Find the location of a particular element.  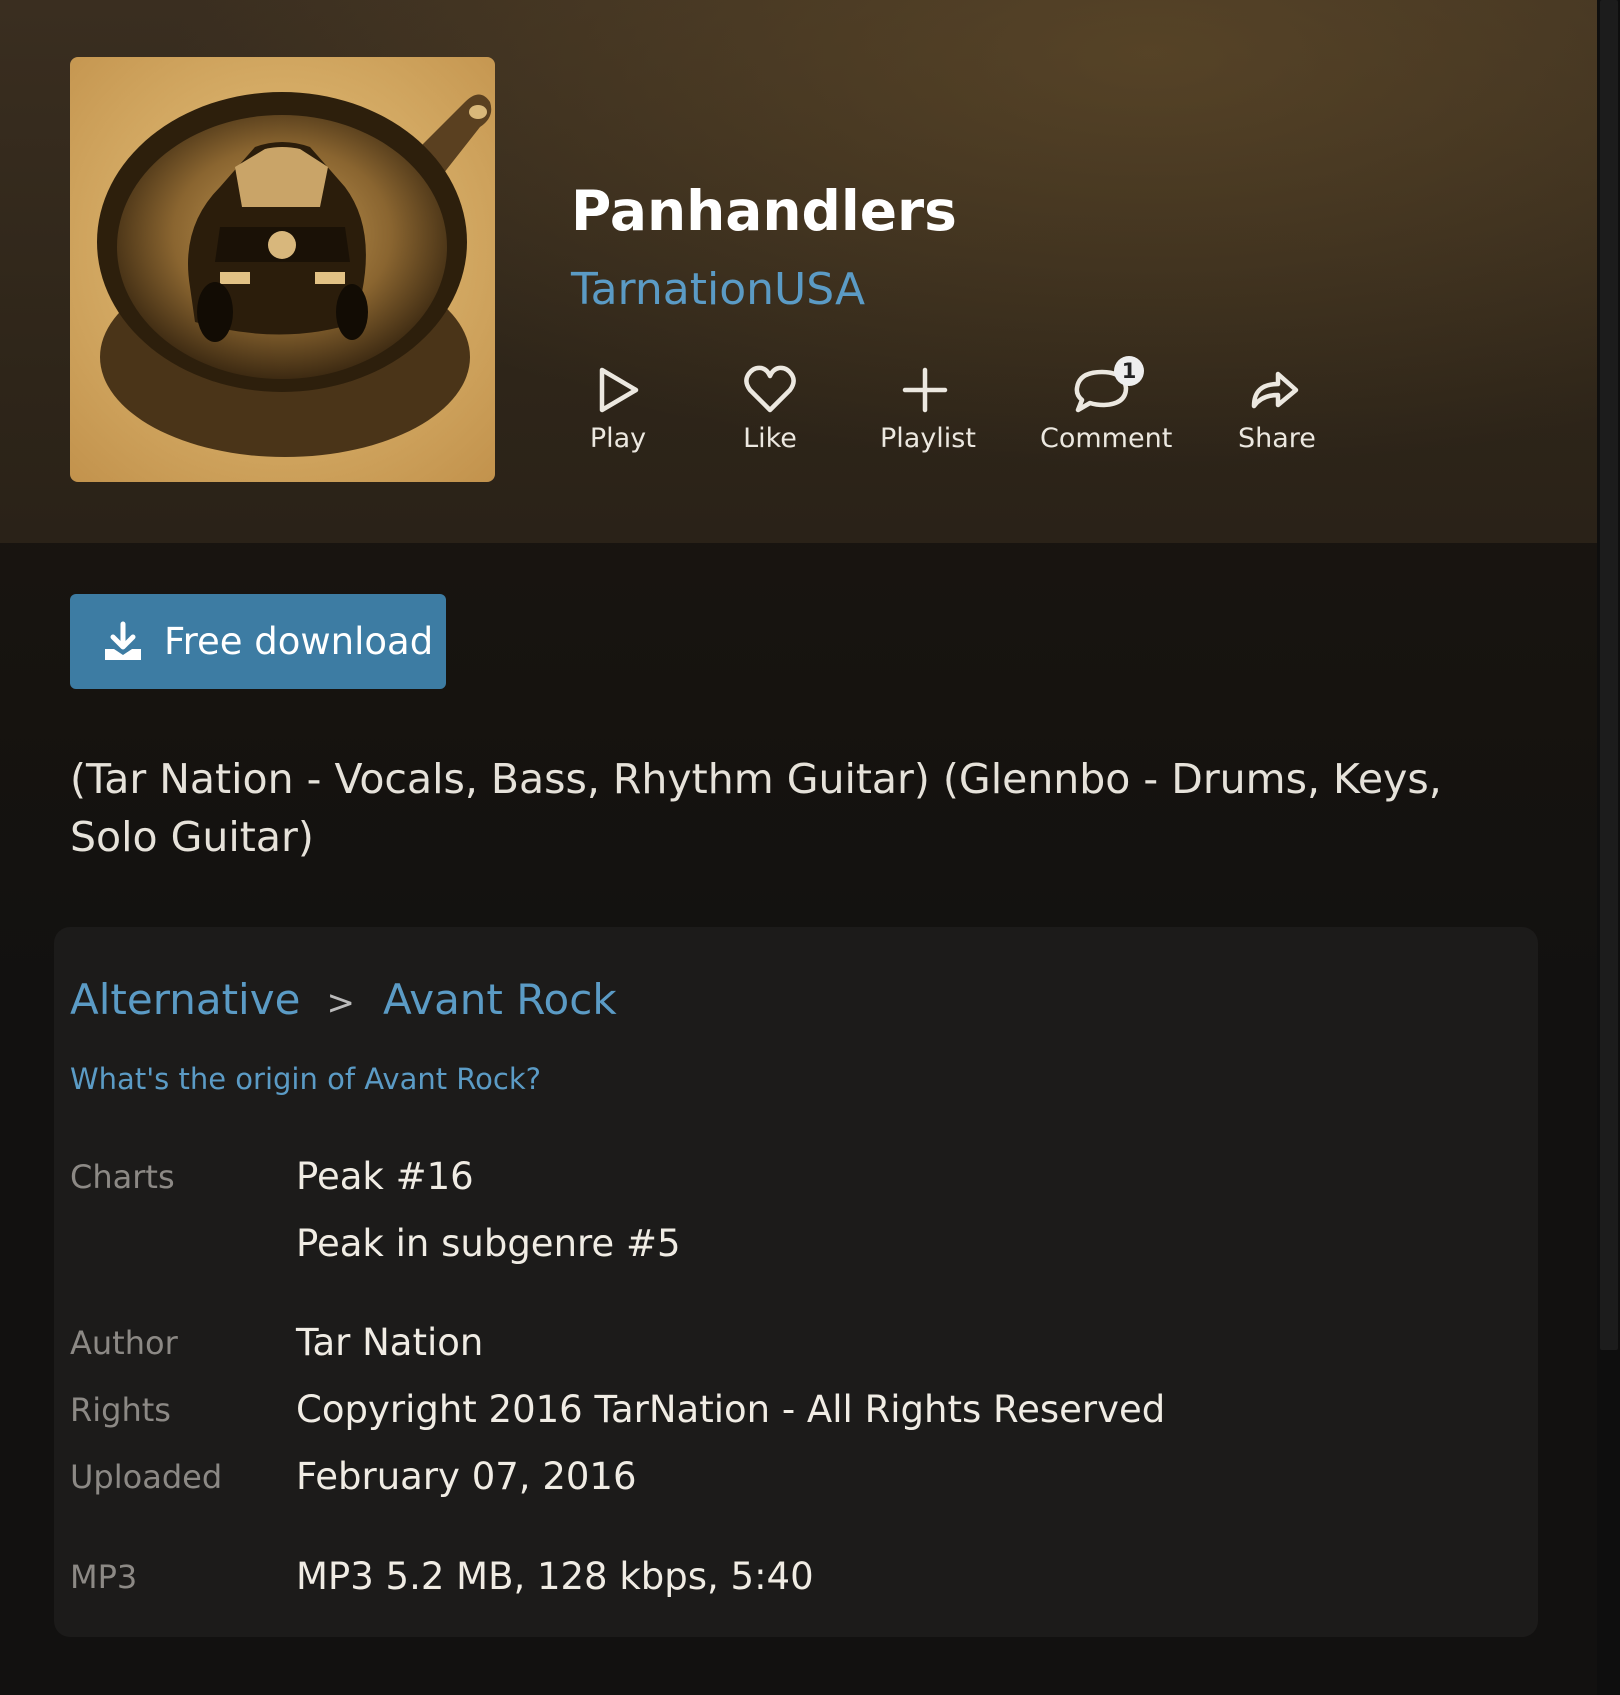

genre-breadcrumb: Alternative > Avant Rock is located at coordinates (343, 1001).